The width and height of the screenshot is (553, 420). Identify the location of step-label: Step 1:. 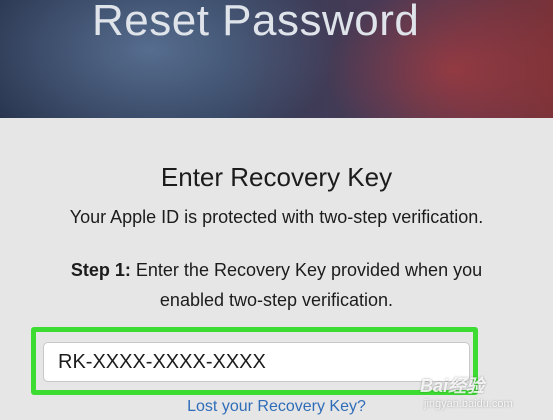
(100, 270).